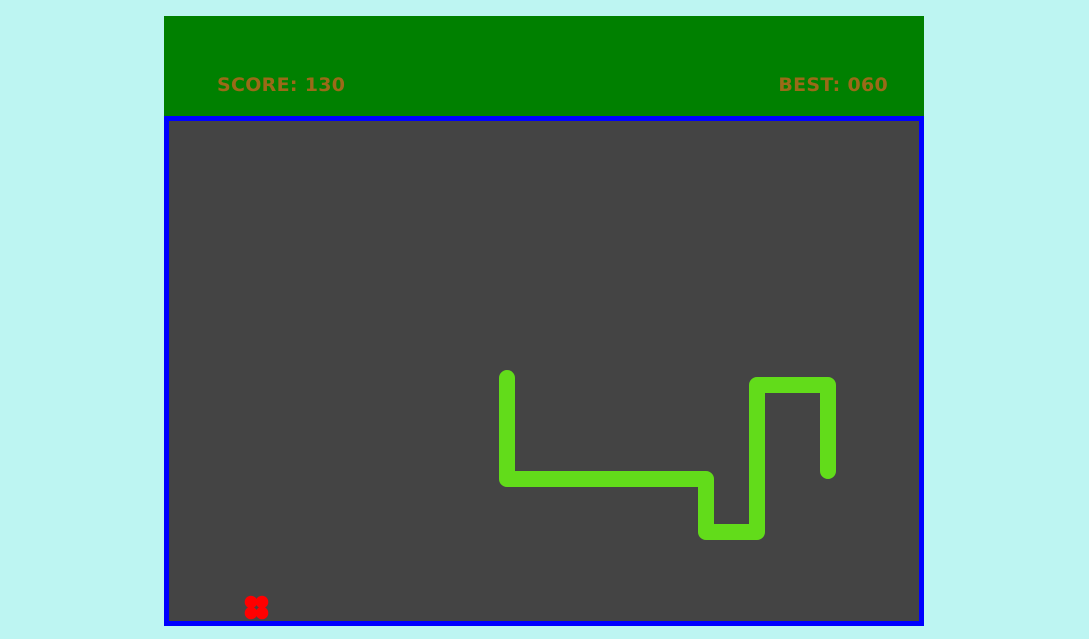 The height and width of the screenshot is (639, 1089). I want to click on score-label: SCORE:, so click(257, 85).